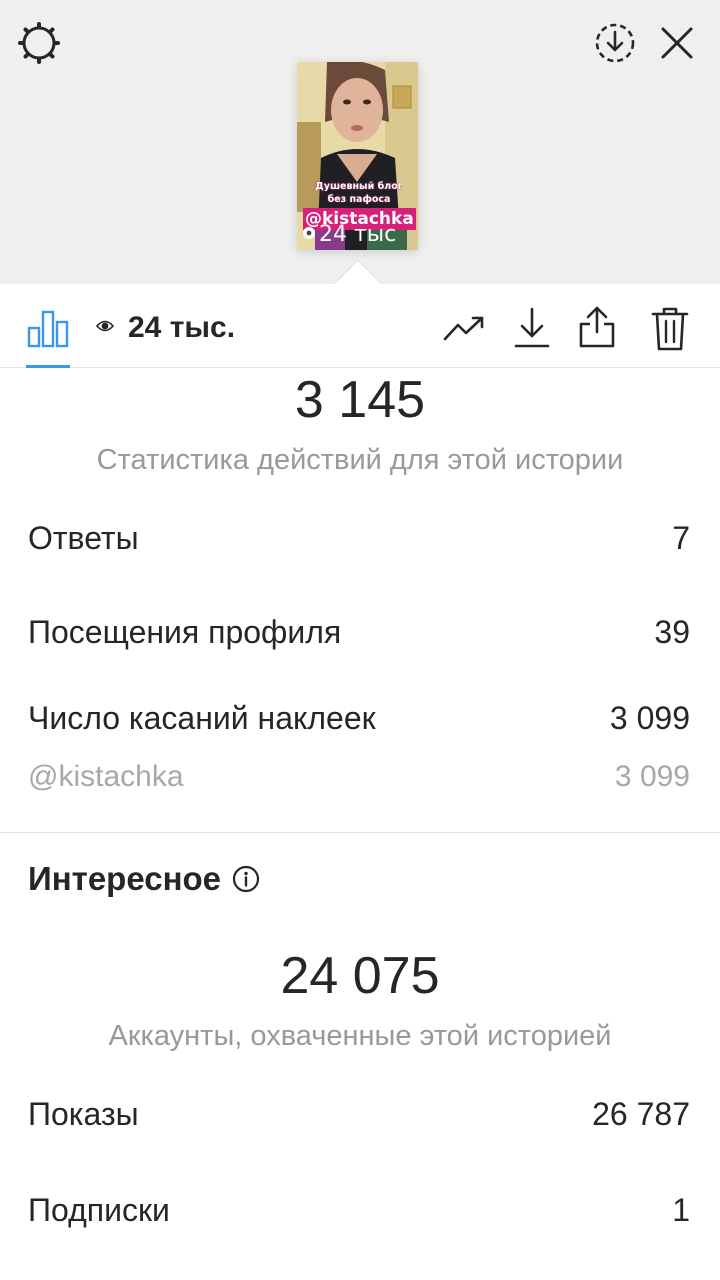 This screenshot has width=720, height=1280. I want to click on close-icon, so click(677, 43).